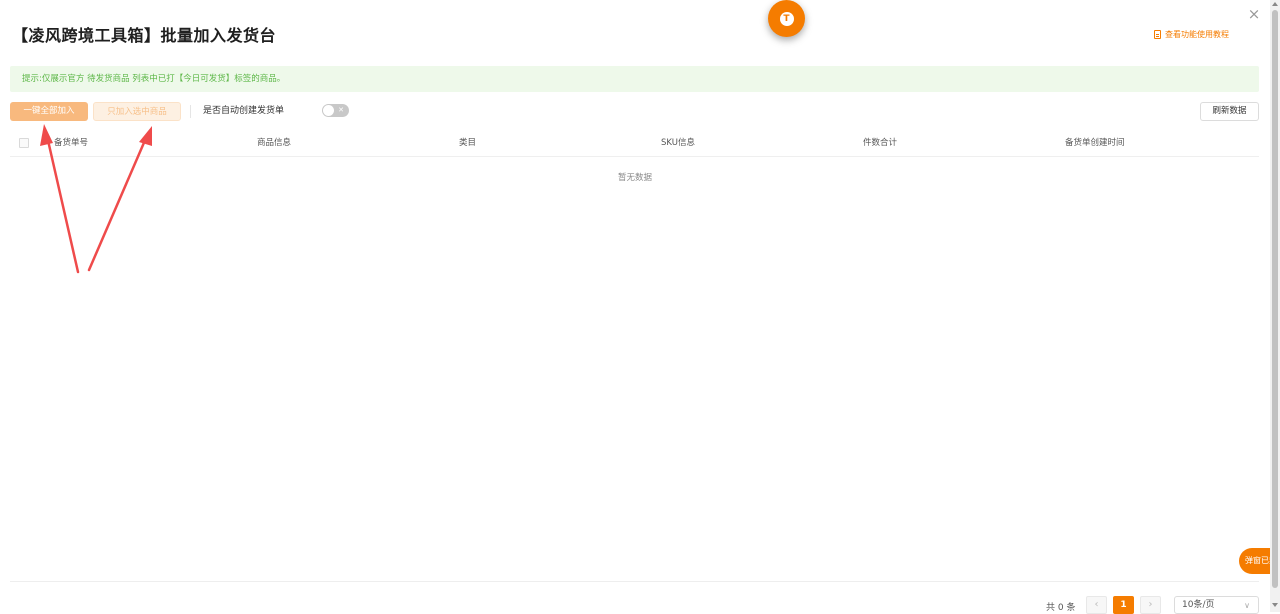 Image resolution: width=1280 pixels, height=614 pixels. What do you see at coordinates (328, 110) in the screenshot?
I see `toggle-knob` at bounding box center [328, 110].